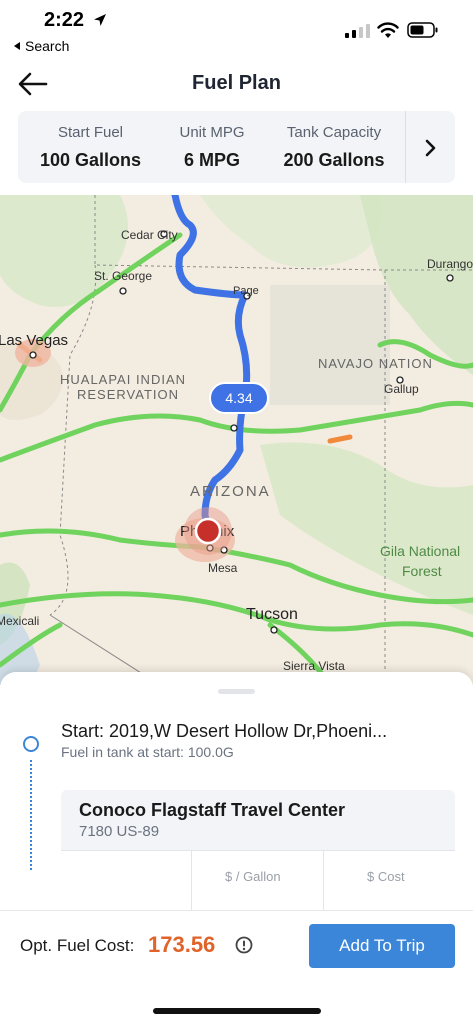  I want to click on tank-capacity-stat: Tank Capacity 200 Gallons, so click(334, 147).